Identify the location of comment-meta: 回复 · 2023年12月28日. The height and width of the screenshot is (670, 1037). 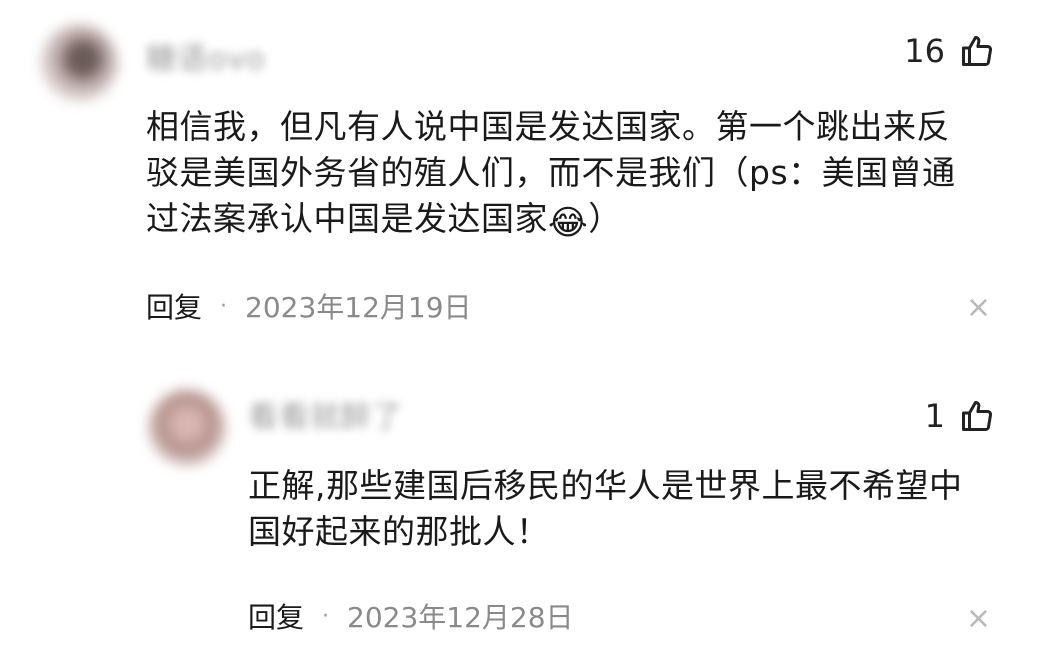
(411, 616).